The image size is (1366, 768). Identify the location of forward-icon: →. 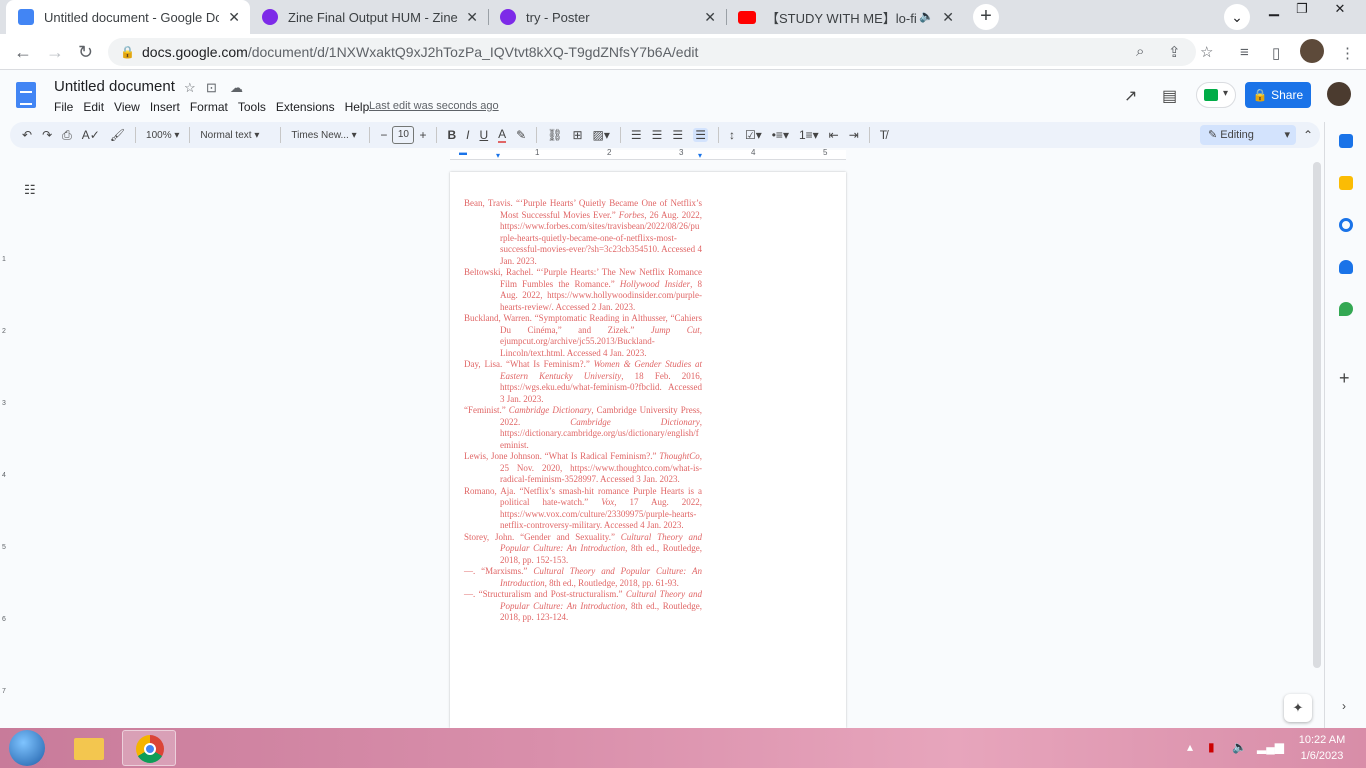
(55, 52).